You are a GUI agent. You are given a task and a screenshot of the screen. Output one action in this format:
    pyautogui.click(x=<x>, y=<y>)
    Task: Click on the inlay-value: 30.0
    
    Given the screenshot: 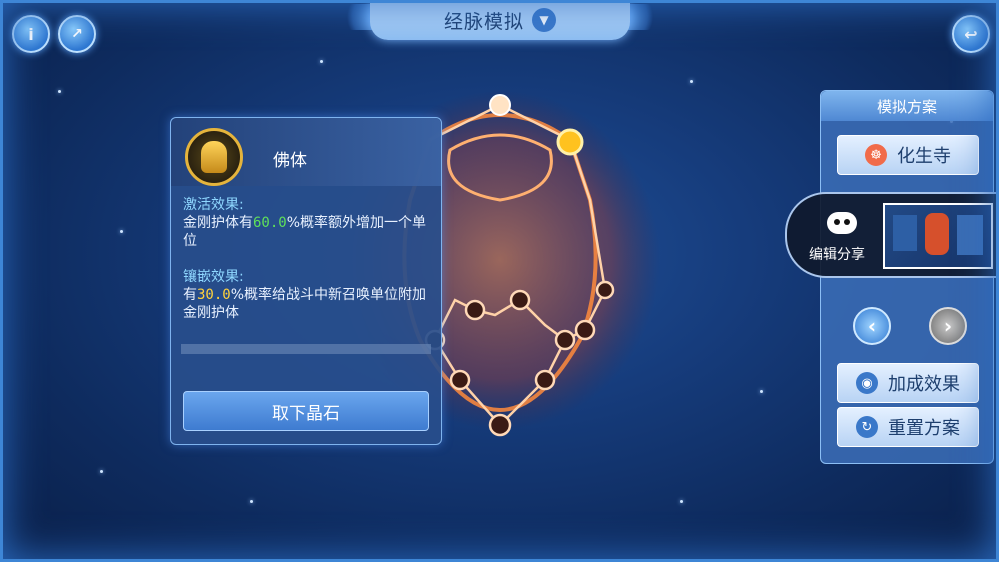 What is the action you would take?
    pyautogui.click(x=214, y=295)
    